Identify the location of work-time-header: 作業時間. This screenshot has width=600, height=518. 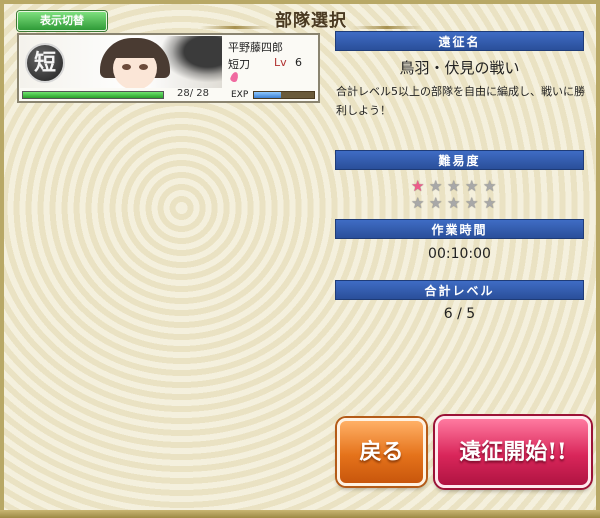
(459, 229).